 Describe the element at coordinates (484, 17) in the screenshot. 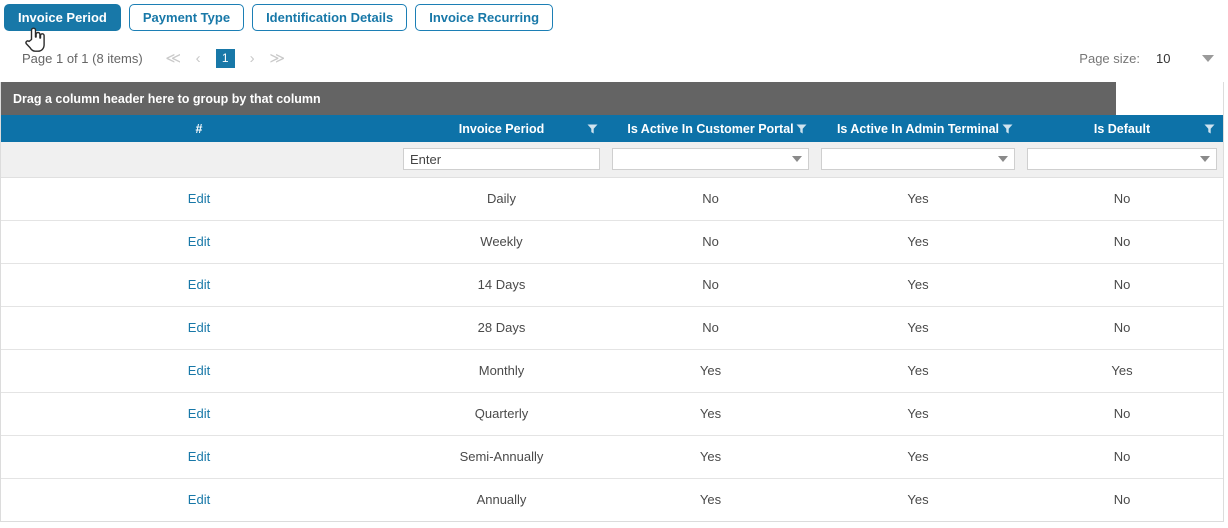

I see `tab-invoice-recurring: Invoice Recurring` at that location.